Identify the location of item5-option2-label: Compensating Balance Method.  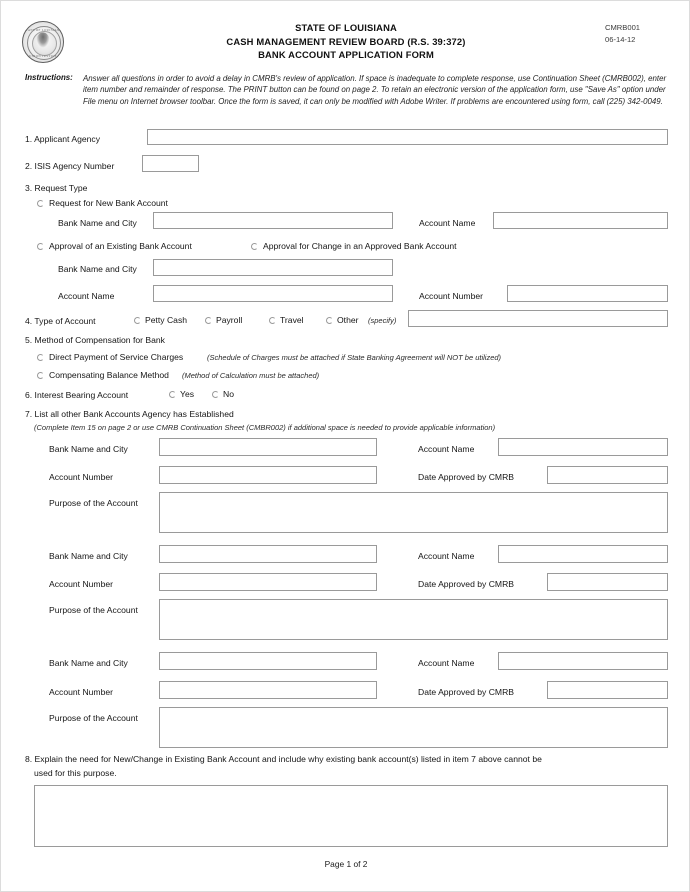
(109, 375).